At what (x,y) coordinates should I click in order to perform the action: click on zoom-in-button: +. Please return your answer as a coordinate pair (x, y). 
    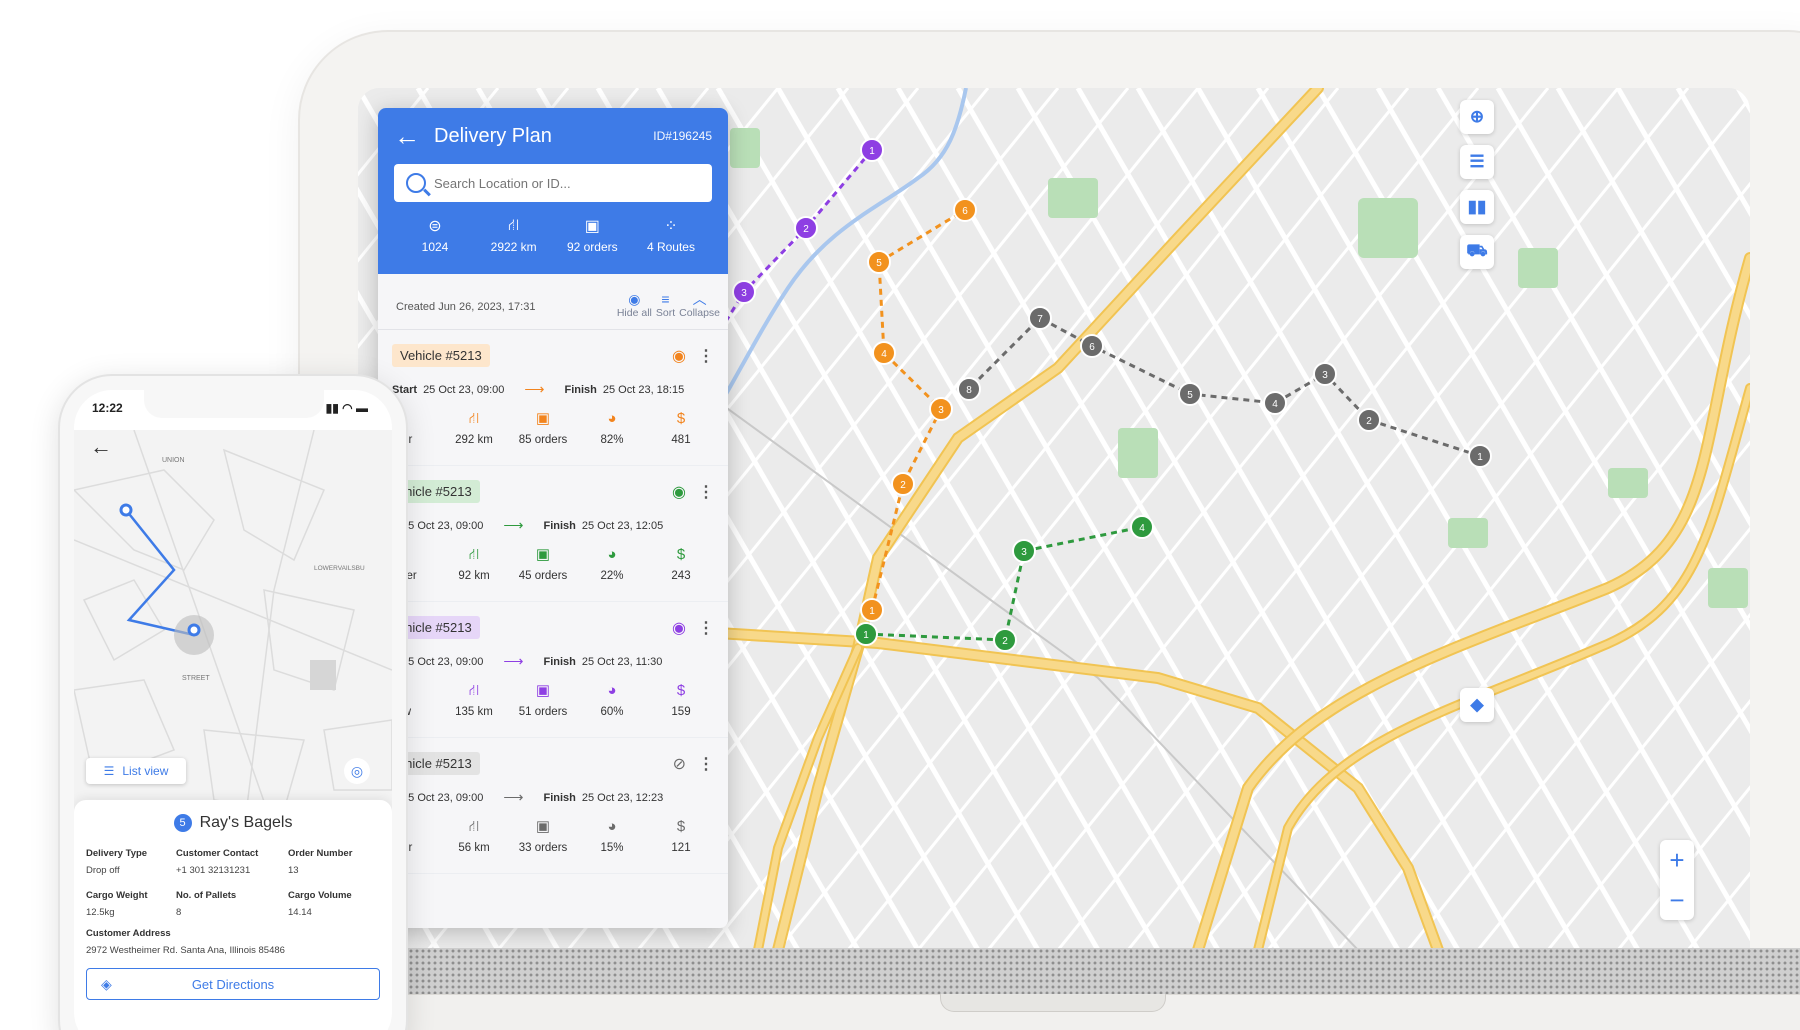
    Looking at the image, I should click on (1677, 860).